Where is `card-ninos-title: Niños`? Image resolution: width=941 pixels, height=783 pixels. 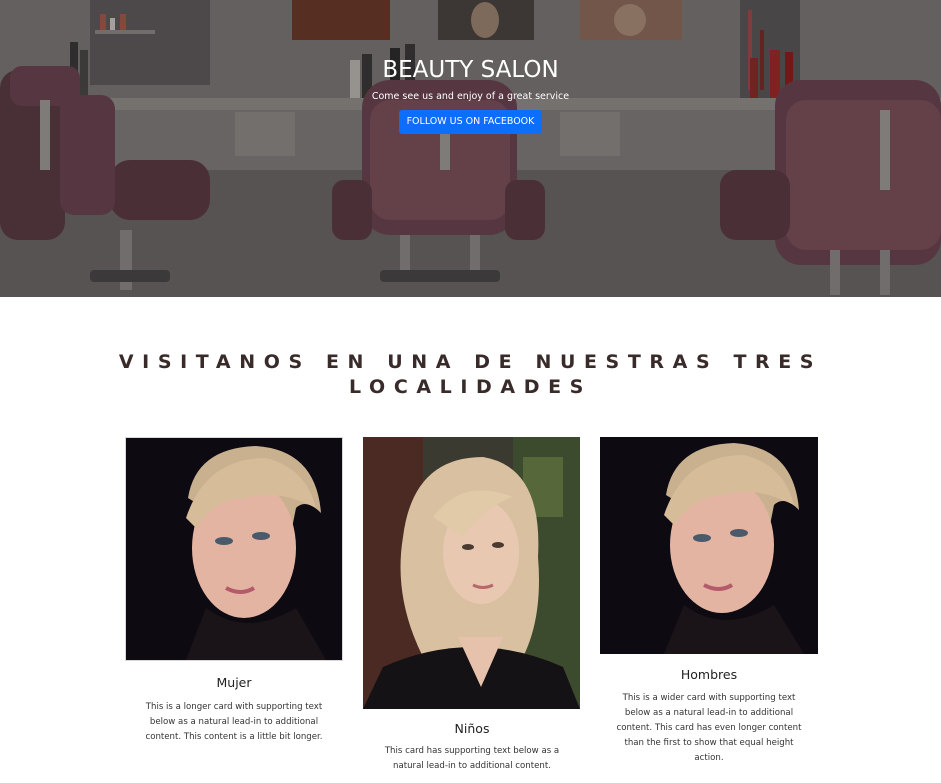
card-ninos-title: Niños is located at coordinates (472, 728).